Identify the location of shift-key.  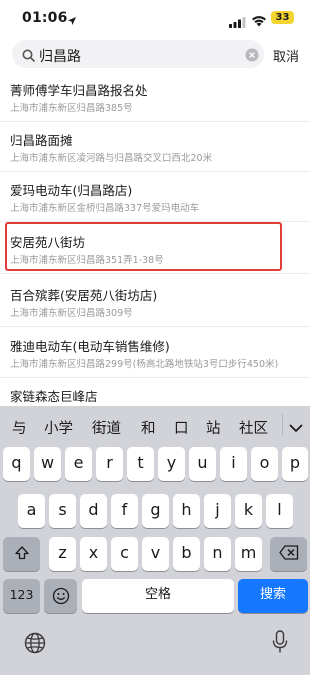
(21, 554).